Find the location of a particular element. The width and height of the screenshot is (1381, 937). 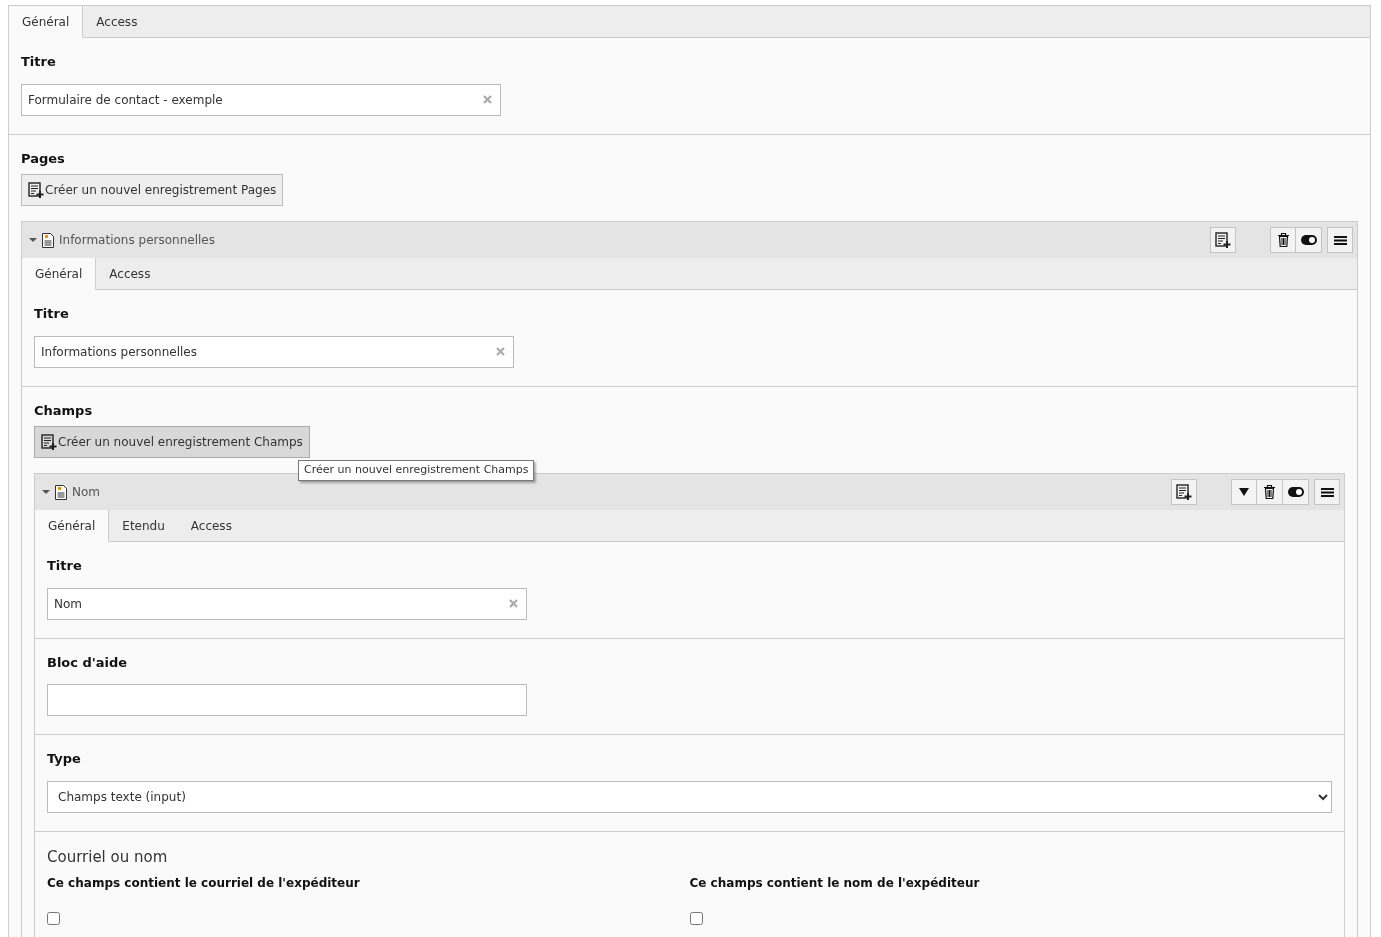

type-select: Champs texte (input) is located at coordinates (689, 796).